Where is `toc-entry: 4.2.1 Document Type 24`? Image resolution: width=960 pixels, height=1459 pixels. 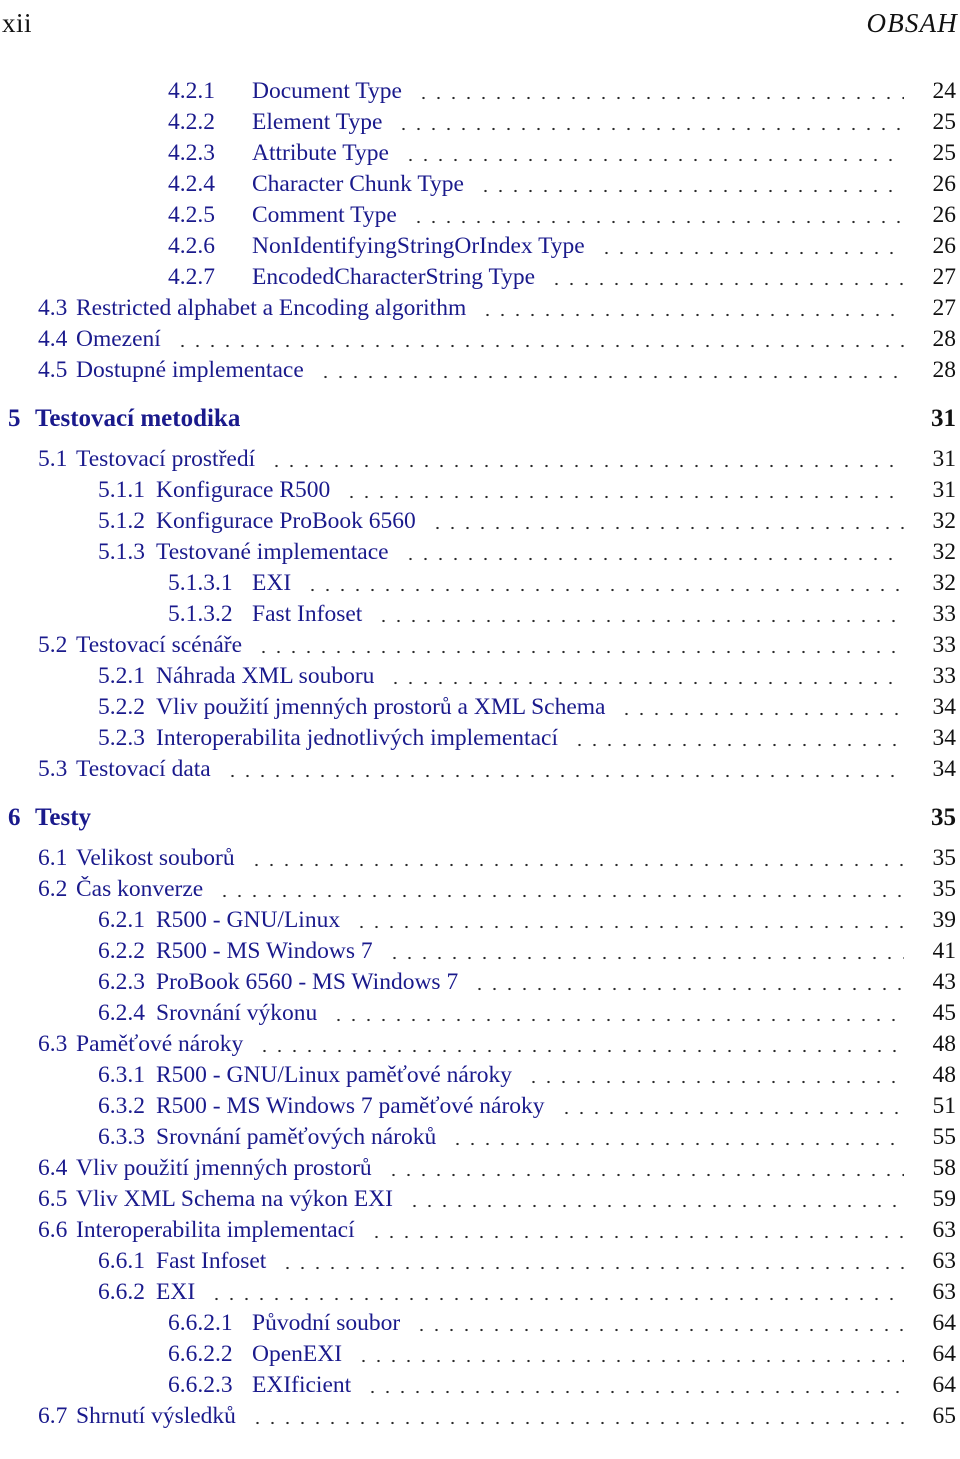 toc-entry: 4.2.1 Document Type 24 is located at coordinates (480, 93).